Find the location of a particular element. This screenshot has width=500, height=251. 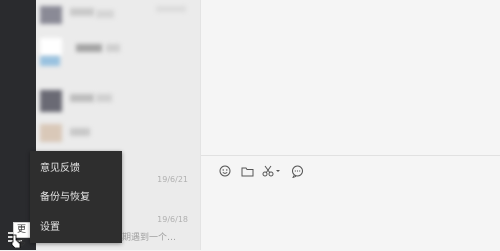

menu-item-backup: 备份与恢复 is located at coordinates (65, 198).